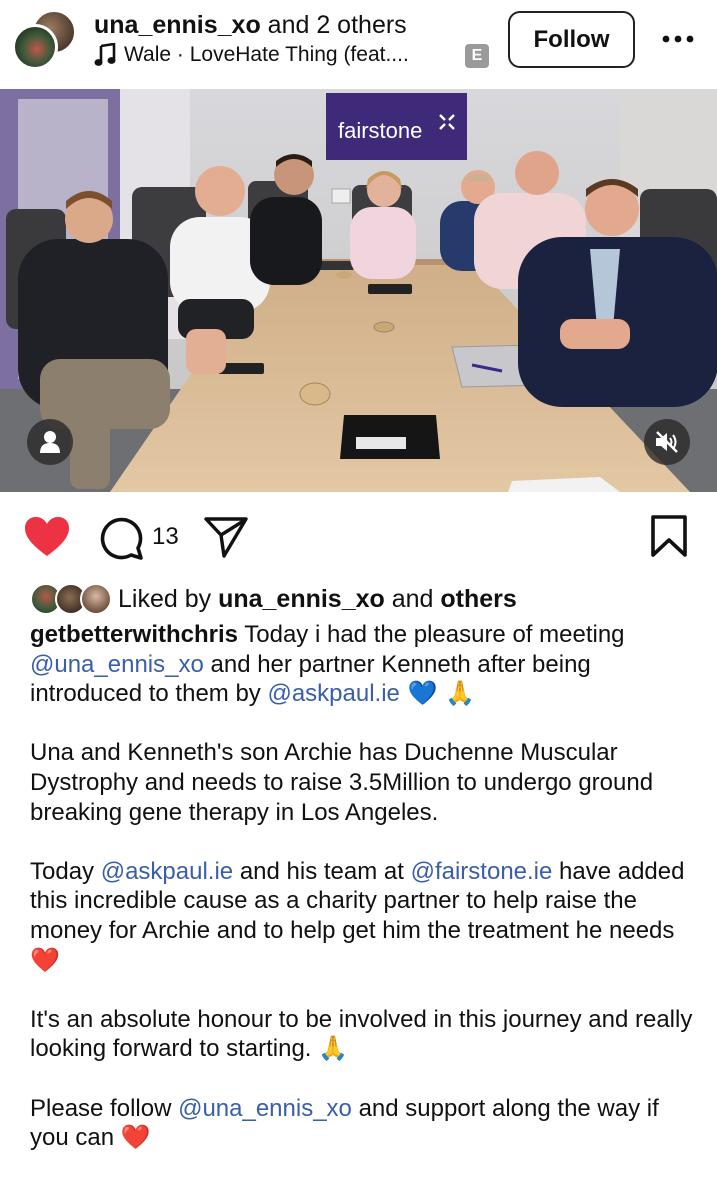  Describe the element at coordinates (71, 599) in the screenshot. I see `liked-by-avatars` at that location.